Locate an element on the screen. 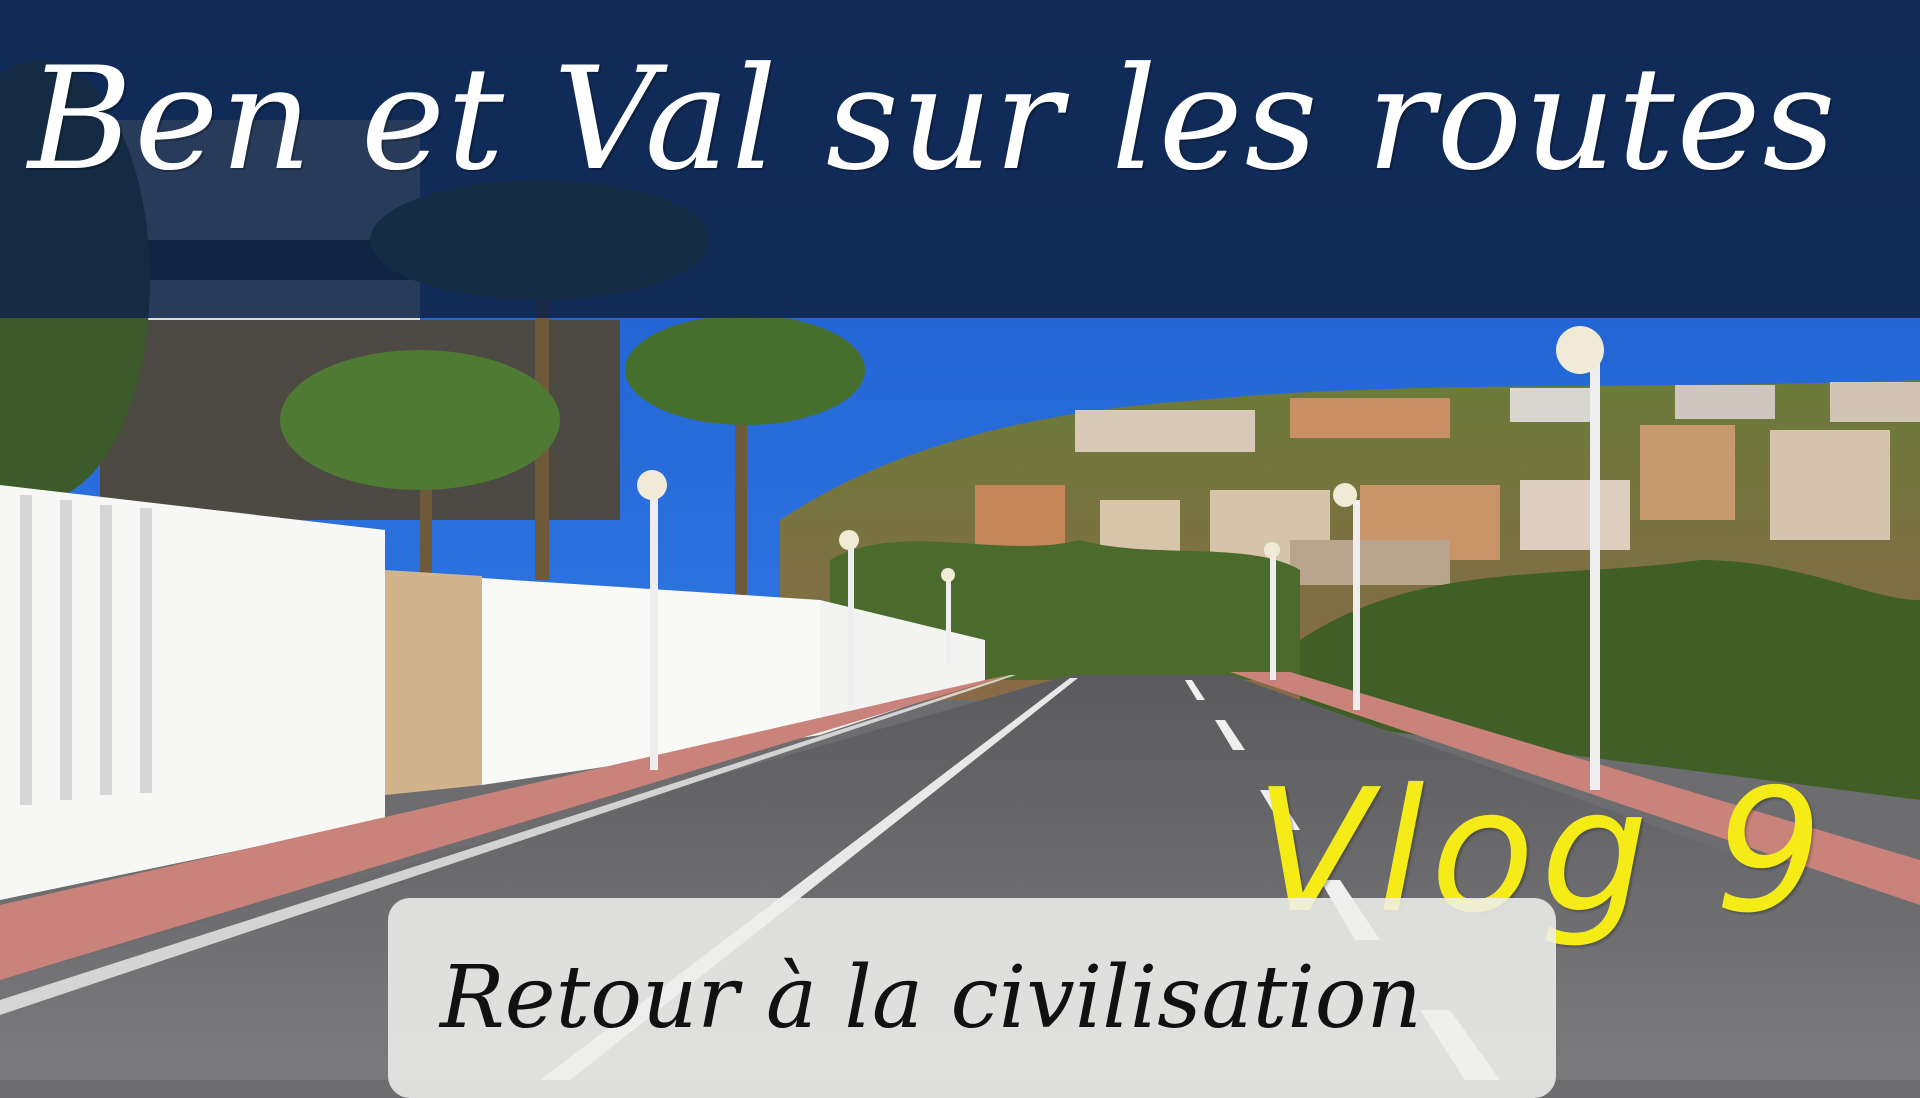  subtitle-box: Retour à la civilisation is located at coordinates (972, 998).